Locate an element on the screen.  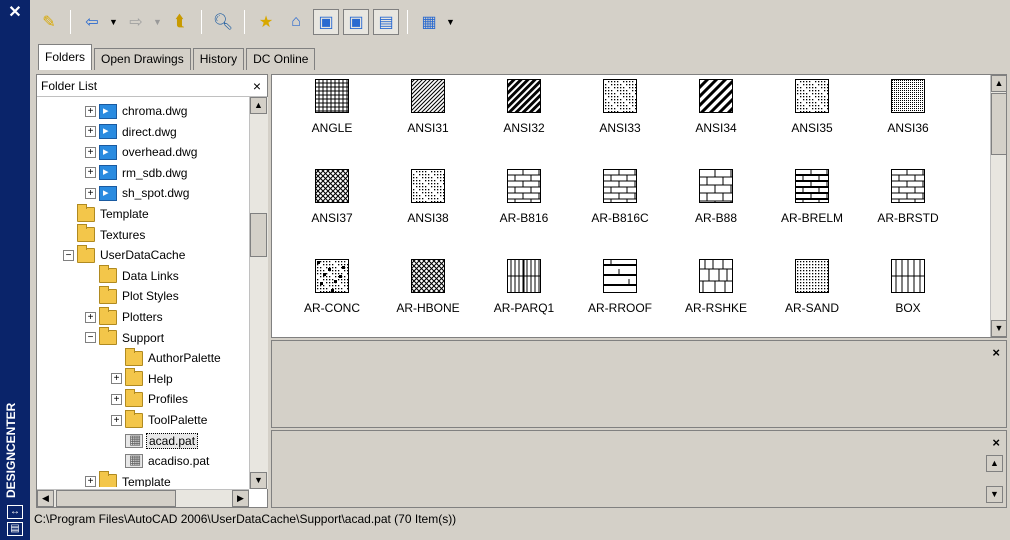
pattern-item: ANSI36 is located at coordinates (908, 117).